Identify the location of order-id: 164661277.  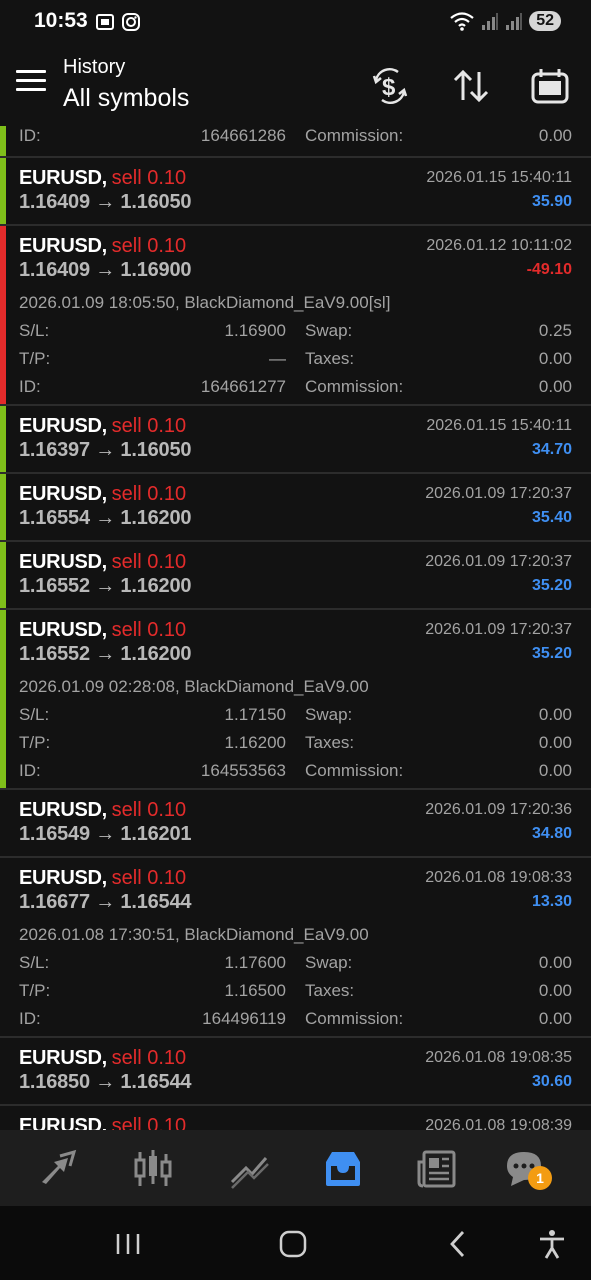
(243, 386).